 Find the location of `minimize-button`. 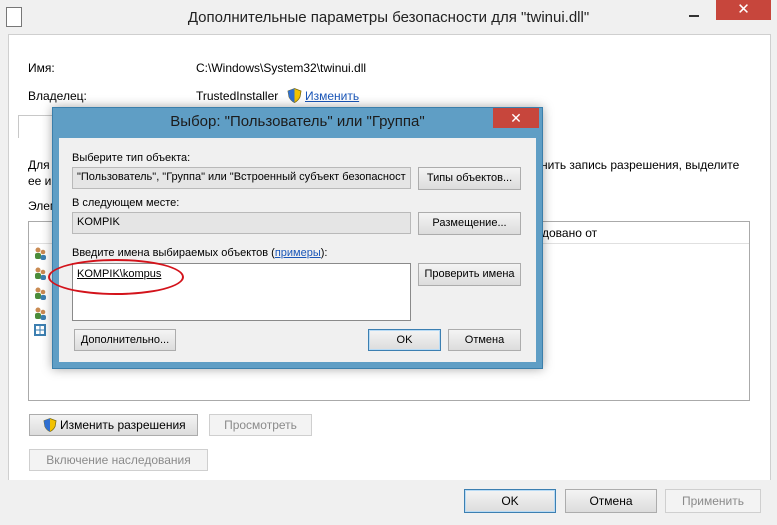

minimize-button is located at coordinates (694, 14).